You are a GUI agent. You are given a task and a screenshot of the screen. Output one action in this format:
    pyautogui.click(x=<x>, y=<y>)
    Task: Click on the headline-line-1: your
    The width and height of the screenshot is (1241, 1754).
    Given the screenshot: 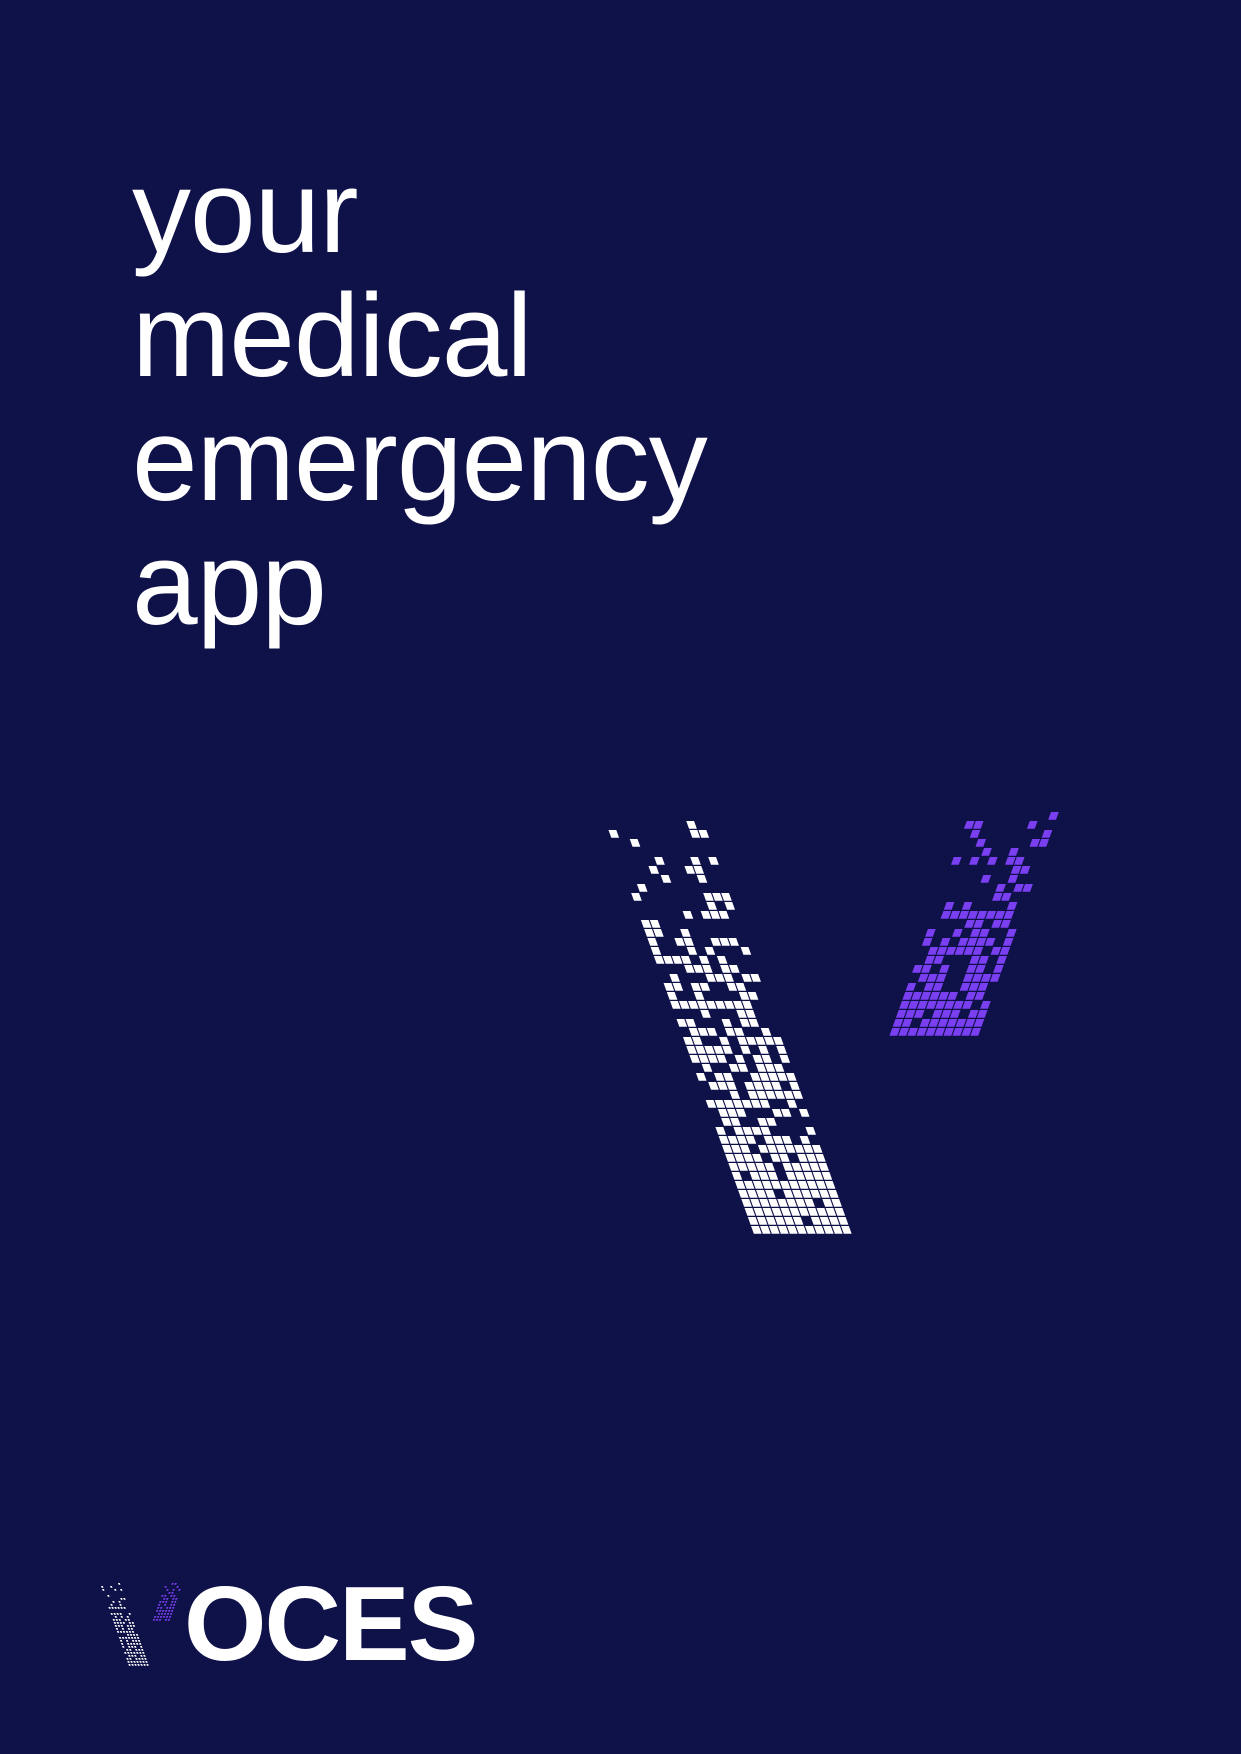 What is the action you would take?
    pyautogui.click(x=245, y=212)
    